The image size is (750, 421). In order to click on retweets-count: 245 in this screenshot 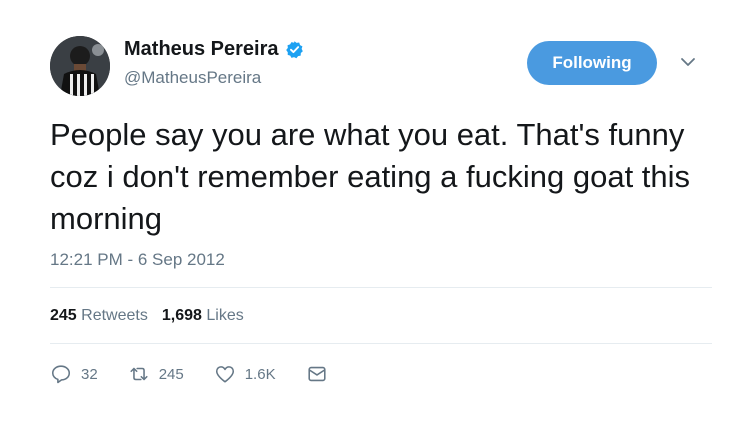, I will do `click(63, 315)`.